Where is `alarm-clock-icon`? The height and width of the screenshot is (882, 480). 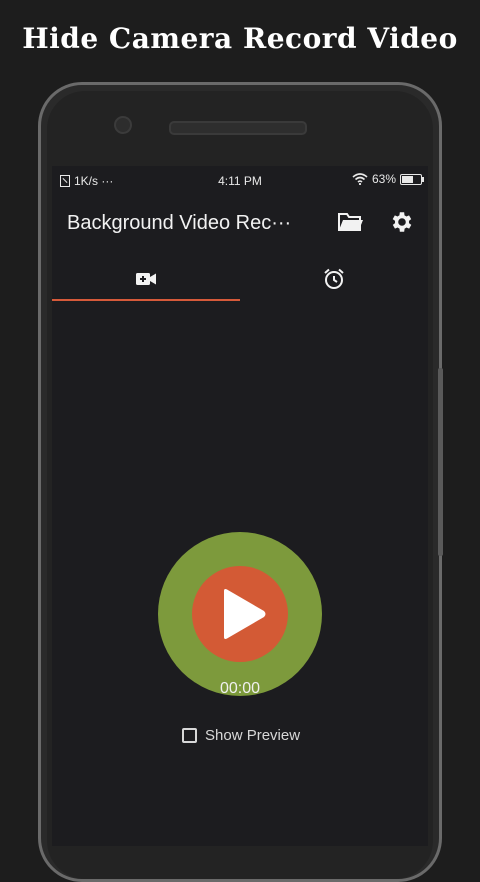 alarm-clock-icon is located at coordinates (334, 278).